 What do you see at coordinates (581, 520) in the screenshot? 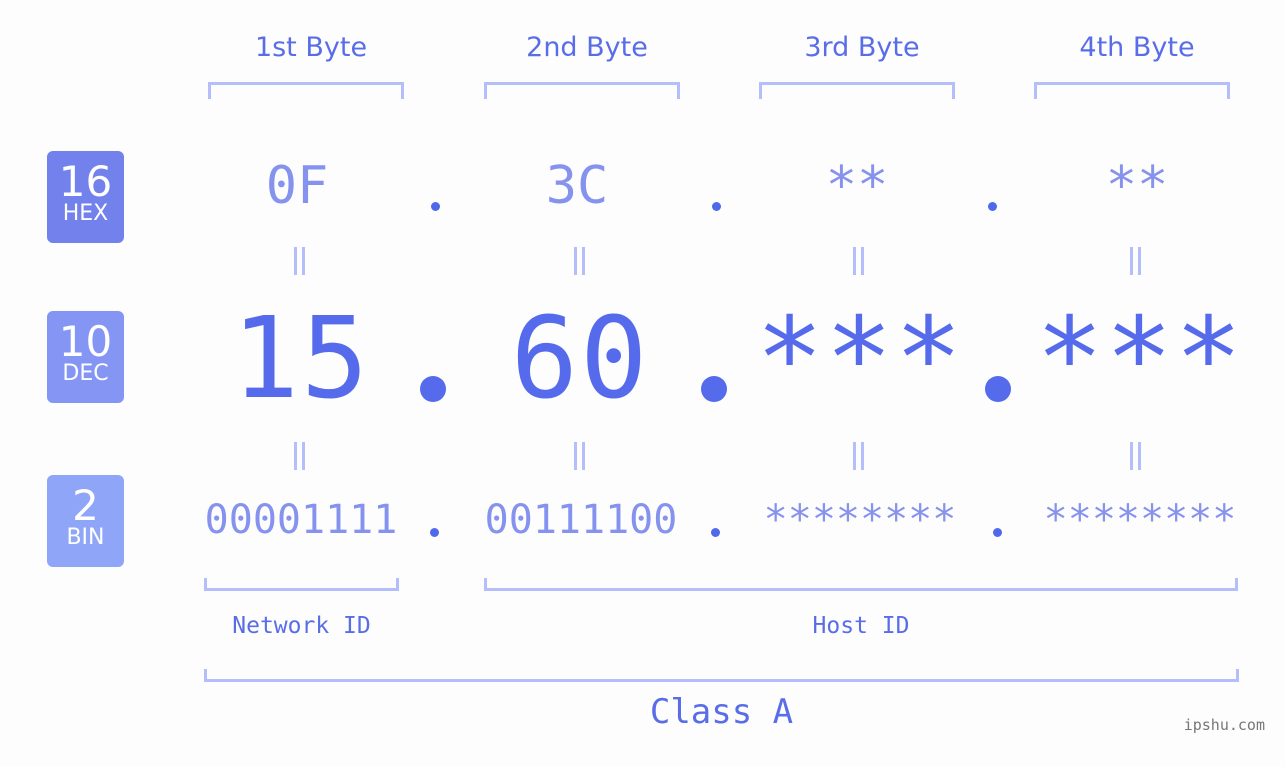
I see `bin-byte-2: 00111100` at bounding box center [581, 520].